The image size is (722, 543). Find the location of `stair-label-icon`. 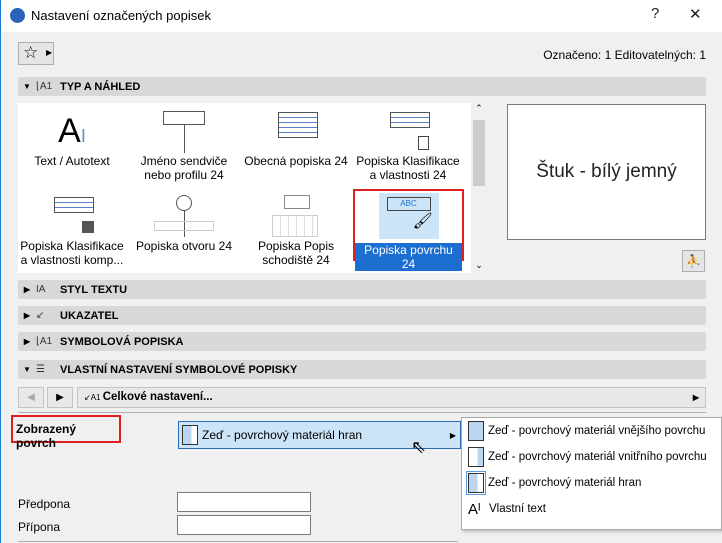

stair-label-icon is located at coordinates (296, 216).